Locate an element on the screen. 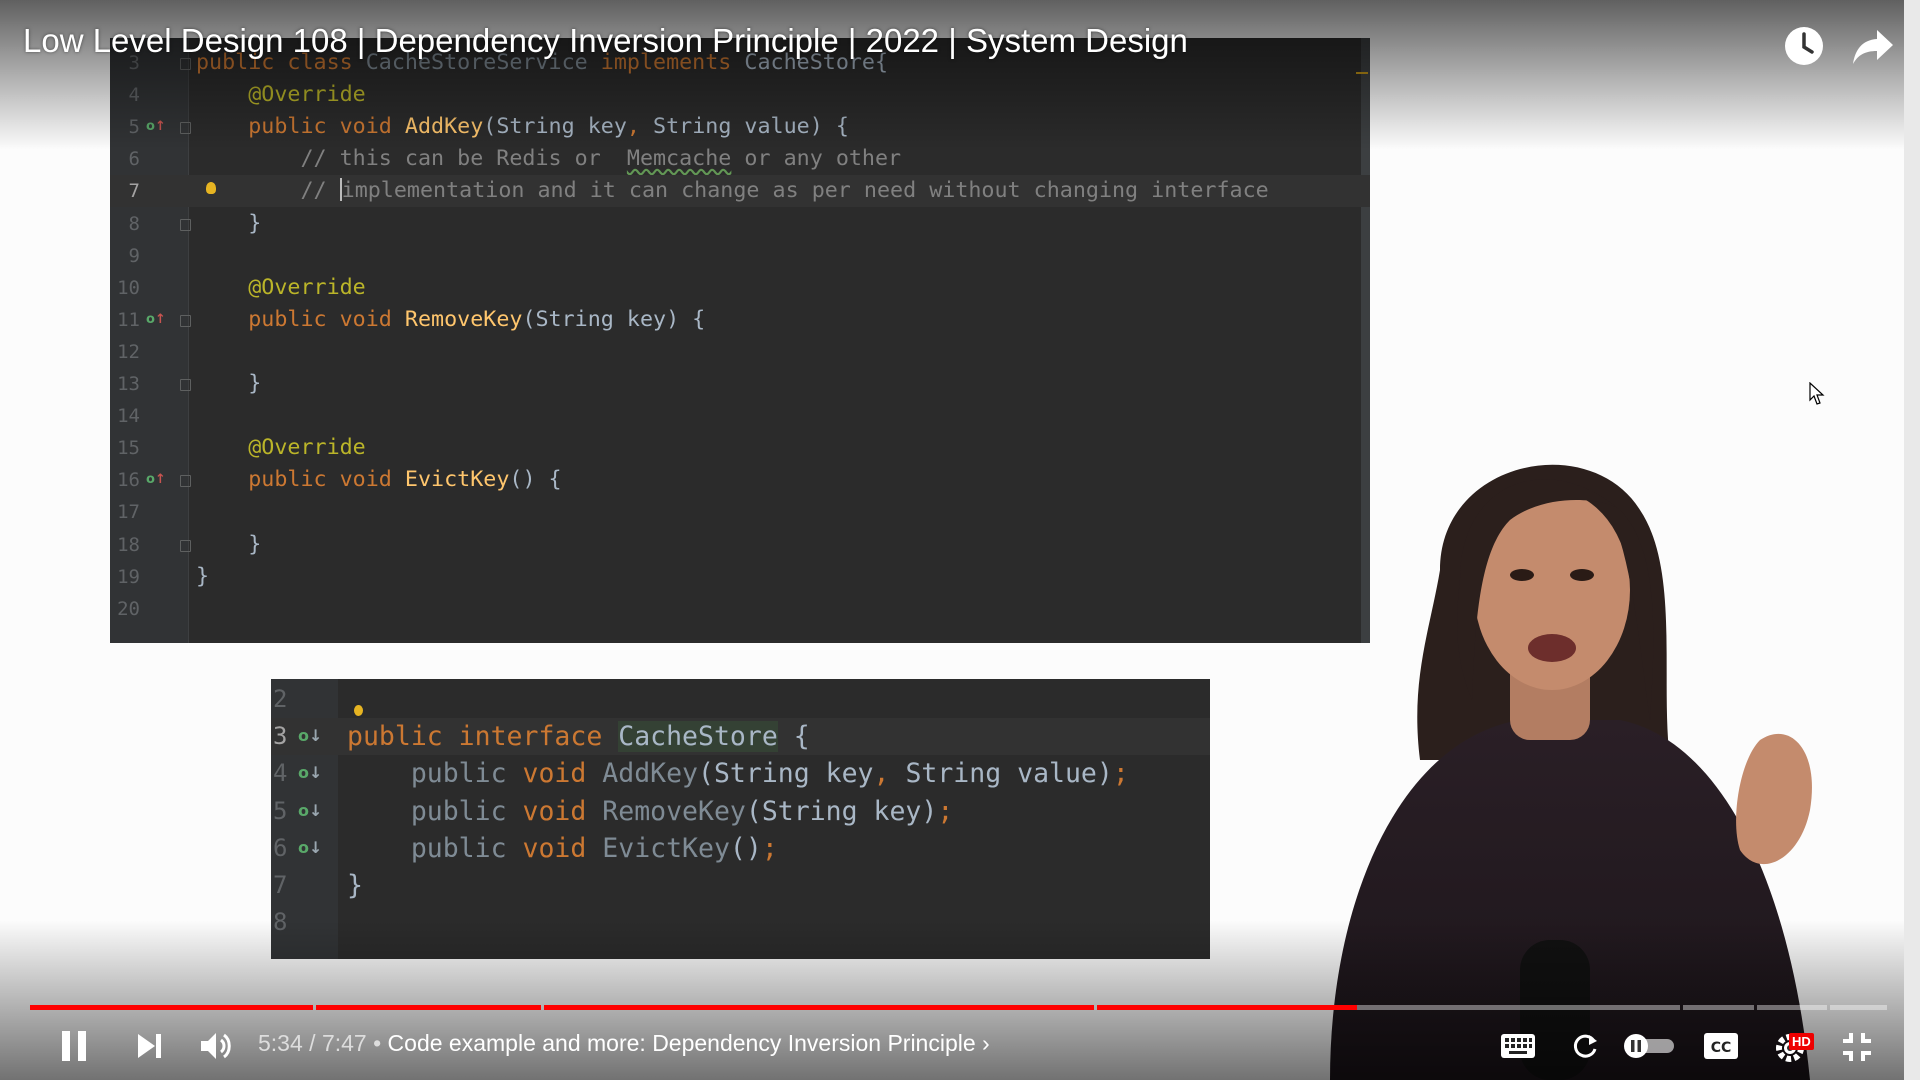 The image size is (1920, 1080). line-number: 15 is located at coordinates (128, 448).